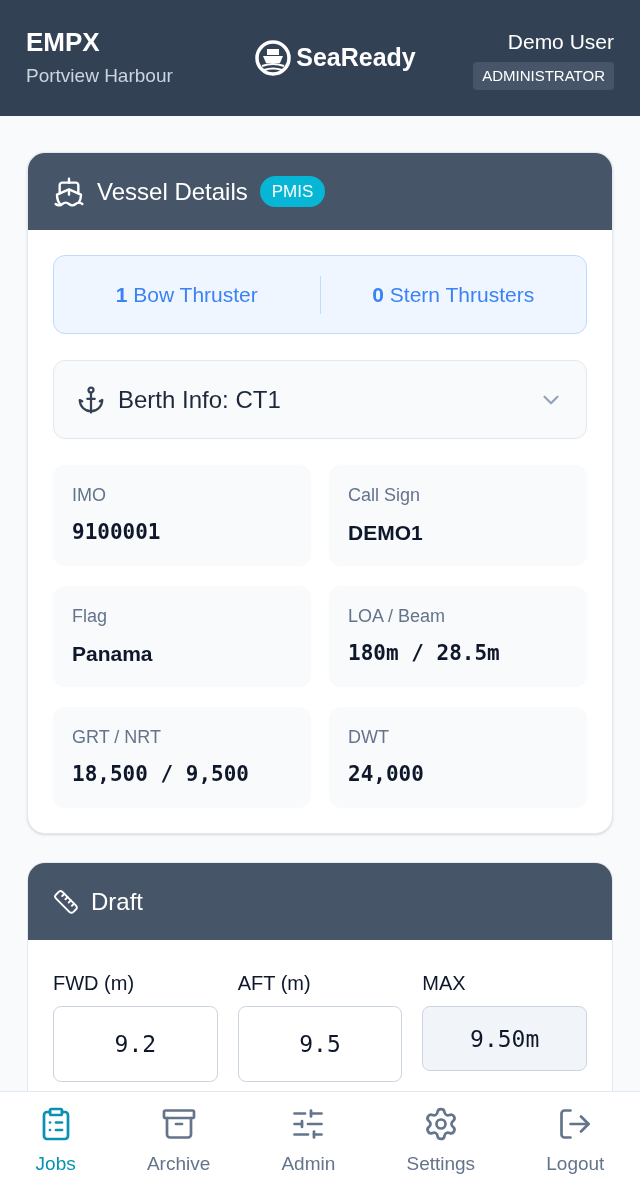  Describe the element at coordinates (55, 1142) in the screenshot. I see `nav-tab: Jobs` at that location.